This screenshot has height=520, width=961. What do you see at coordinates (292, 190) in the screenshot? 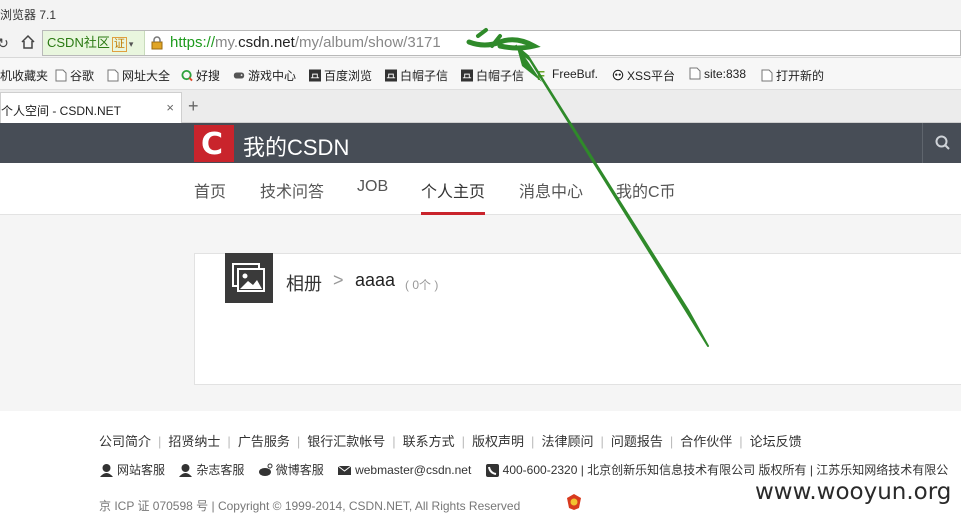
I see `nav-qa: 技术问答` at bounding box center [292, 190].